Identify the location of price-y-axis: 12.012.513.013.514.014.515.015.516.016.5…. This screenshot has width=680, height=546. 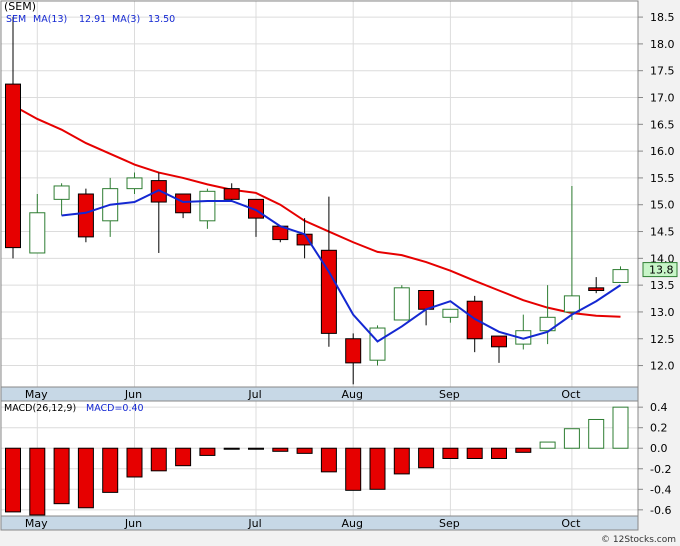
(658, 192).